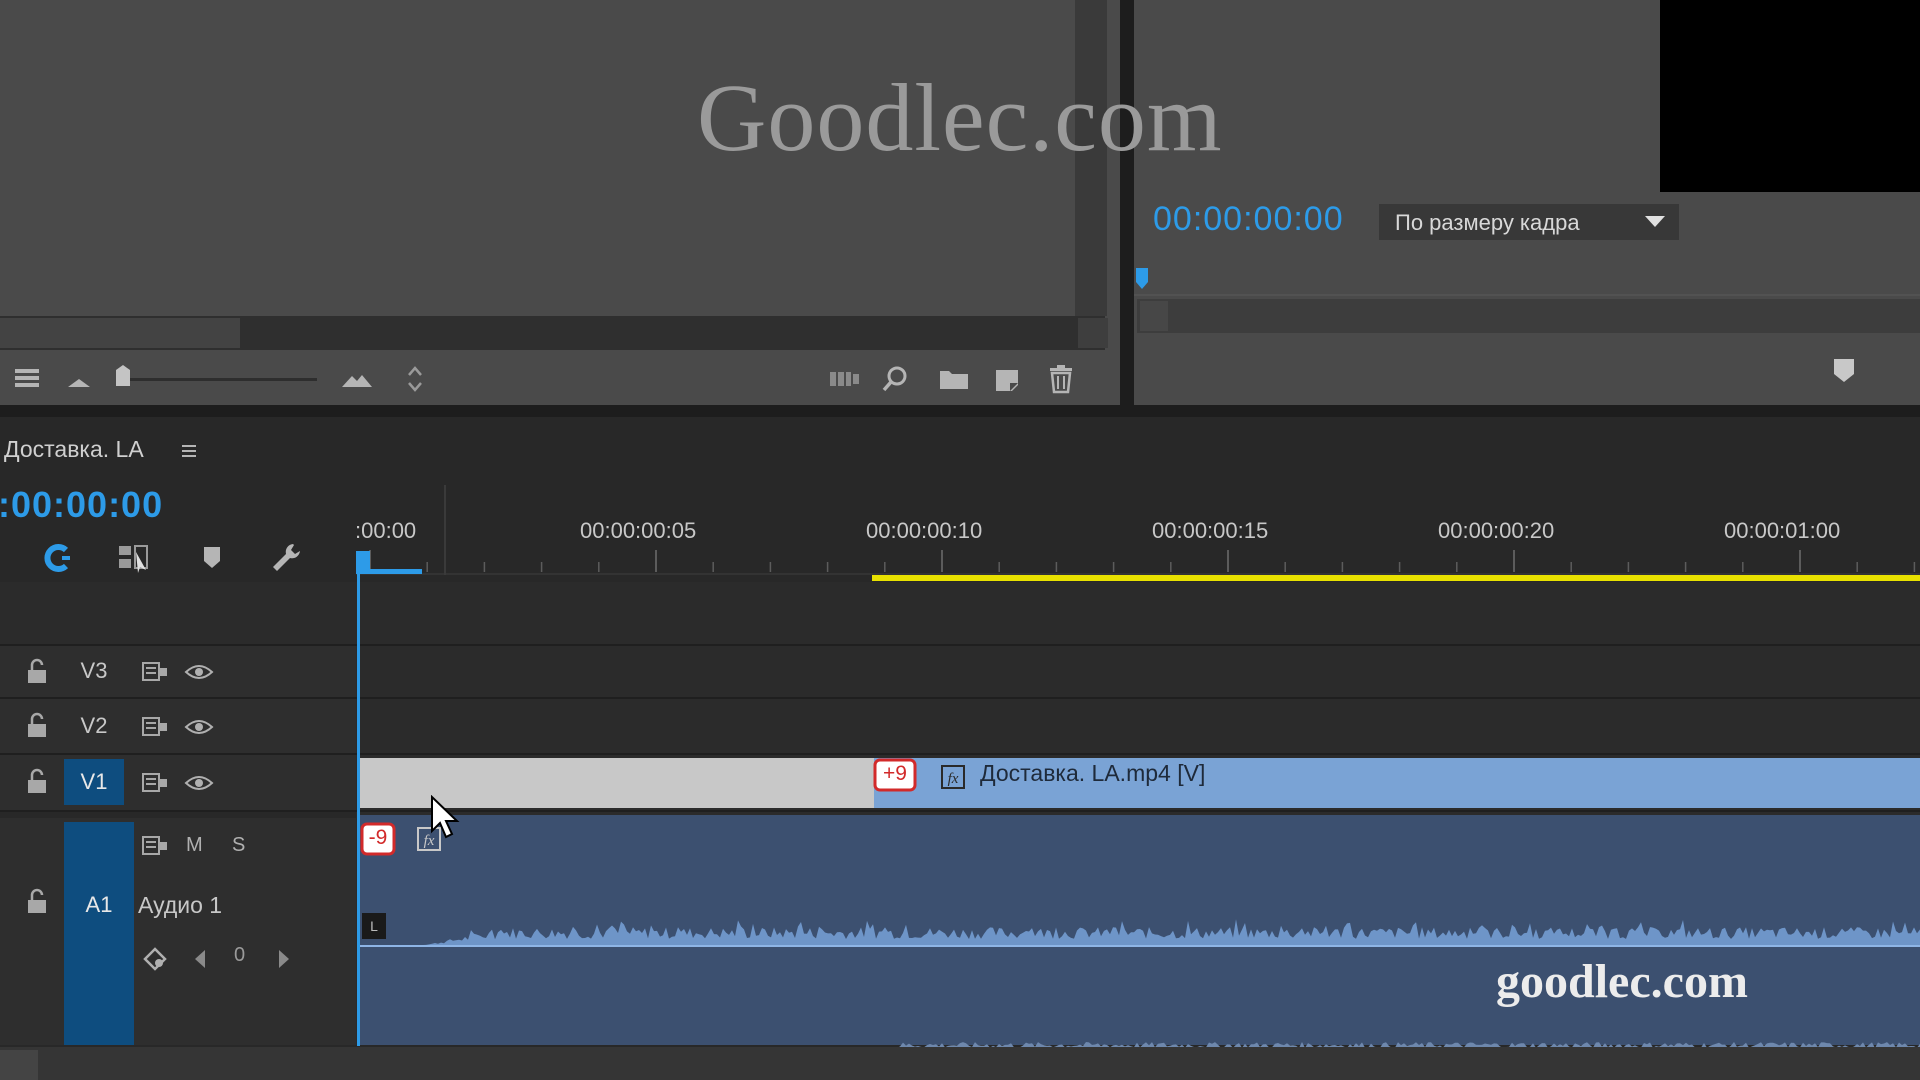 The image size is (1920, 1080). What do you see at coordinates (1622, 981) in the screenshot?
I see `watermark-logo: goodlec.com` at bounding box center [1622, 981].